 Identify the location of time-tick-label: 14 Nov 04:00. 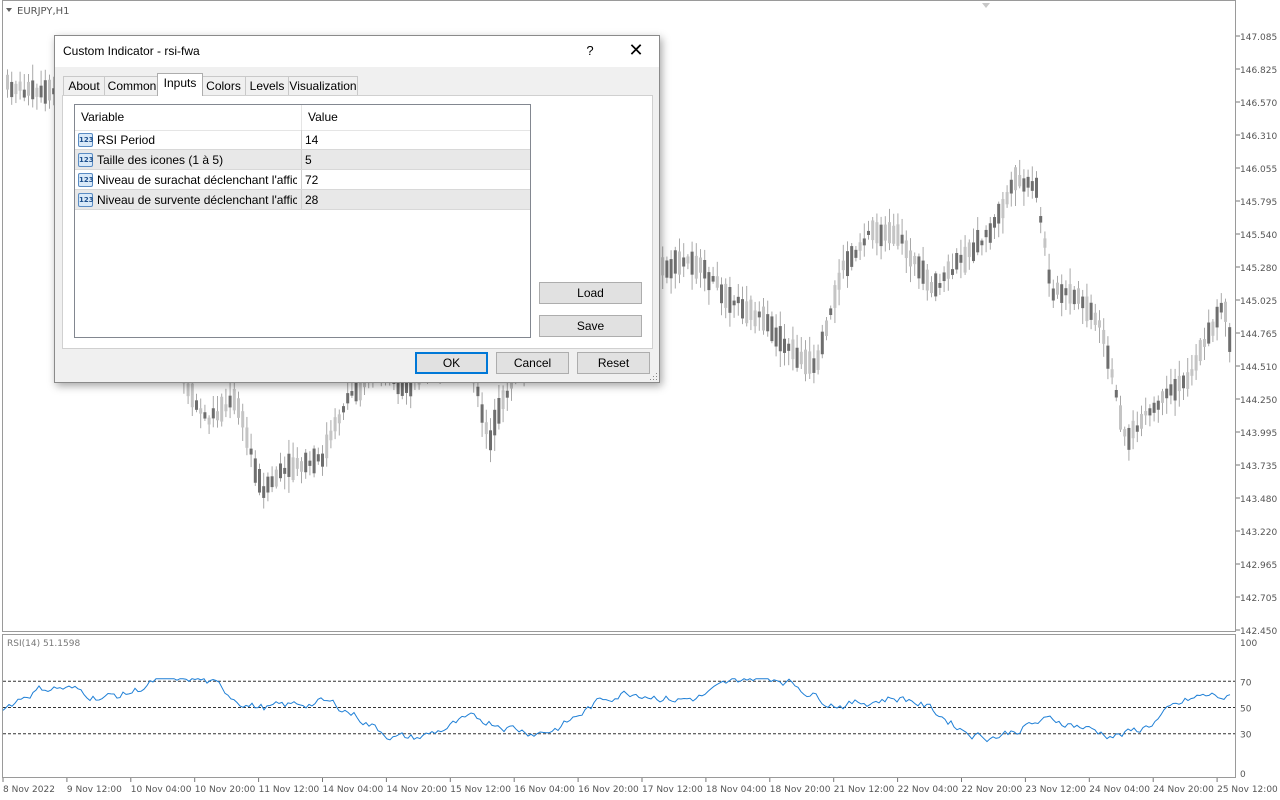
(353, 790).